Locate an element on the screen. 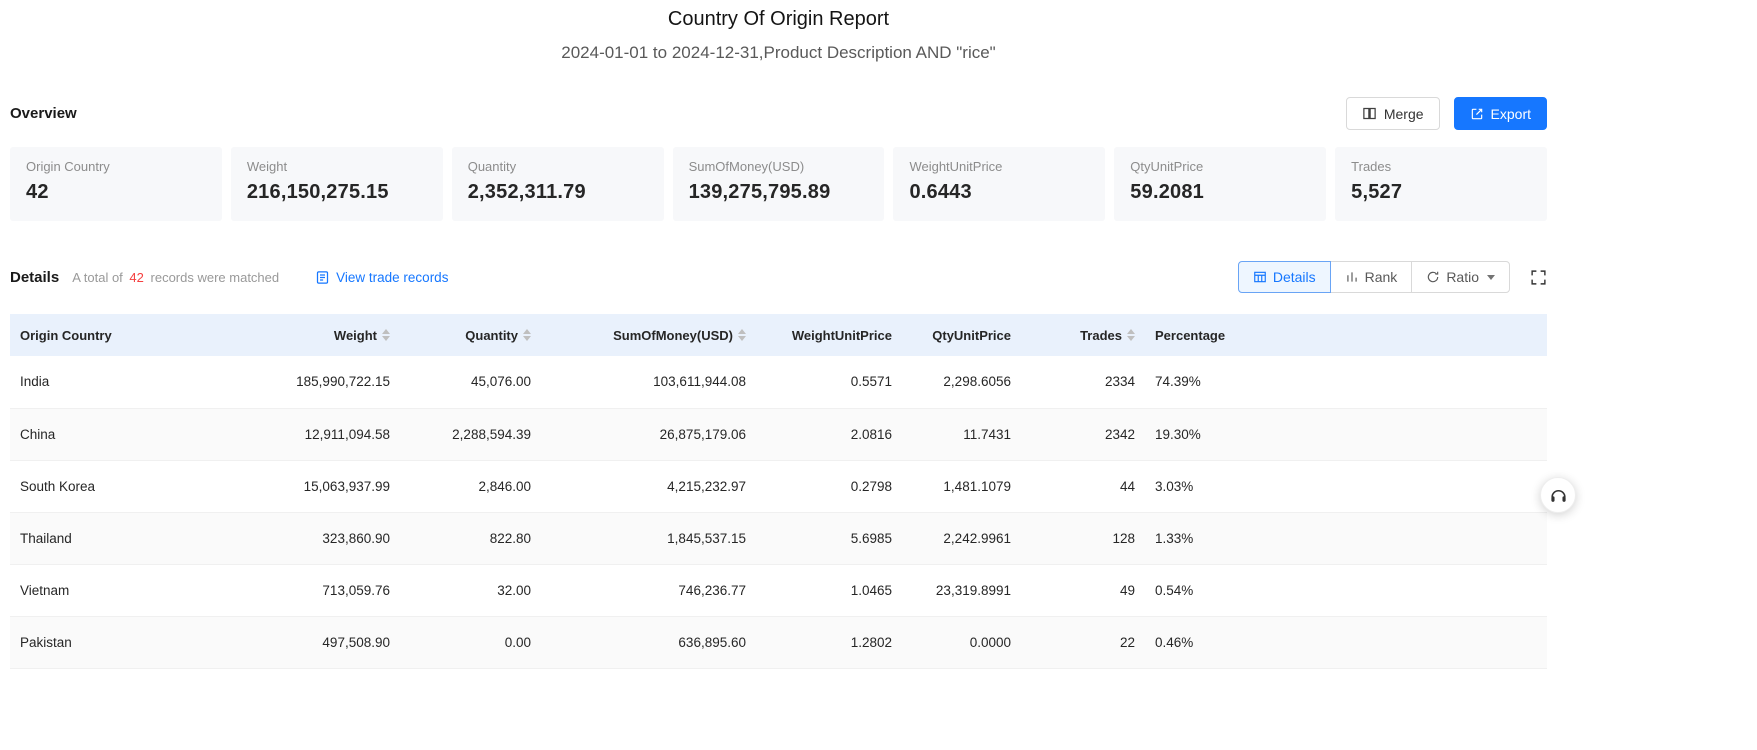  header-weight: Weight is located at coordinates (333, 335).